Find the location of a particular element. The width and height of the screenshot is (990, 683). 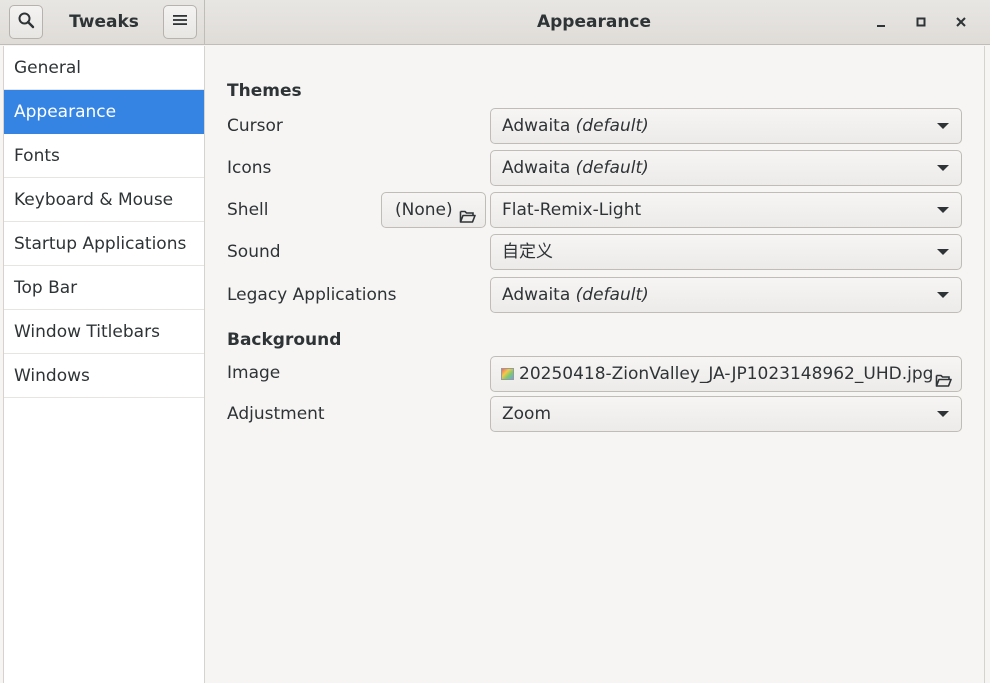

menu-button is located at coordinates (180, 22).